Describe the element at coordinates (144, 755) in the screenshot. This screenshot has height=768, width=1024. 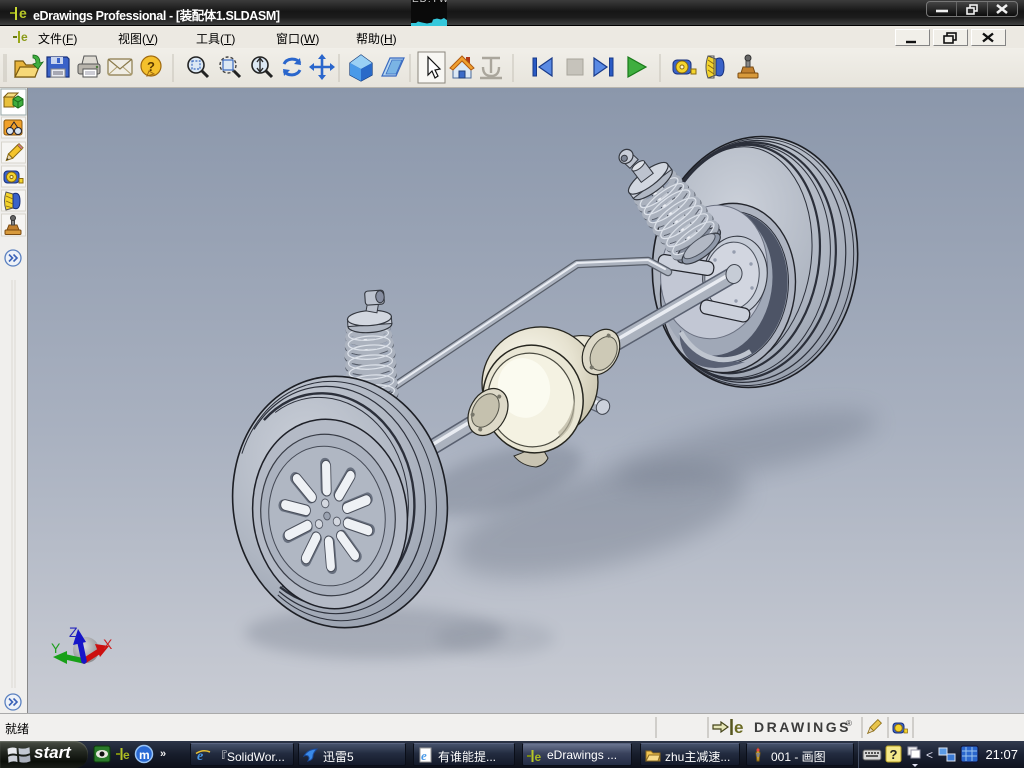
I see `svg-text: m` at that location.